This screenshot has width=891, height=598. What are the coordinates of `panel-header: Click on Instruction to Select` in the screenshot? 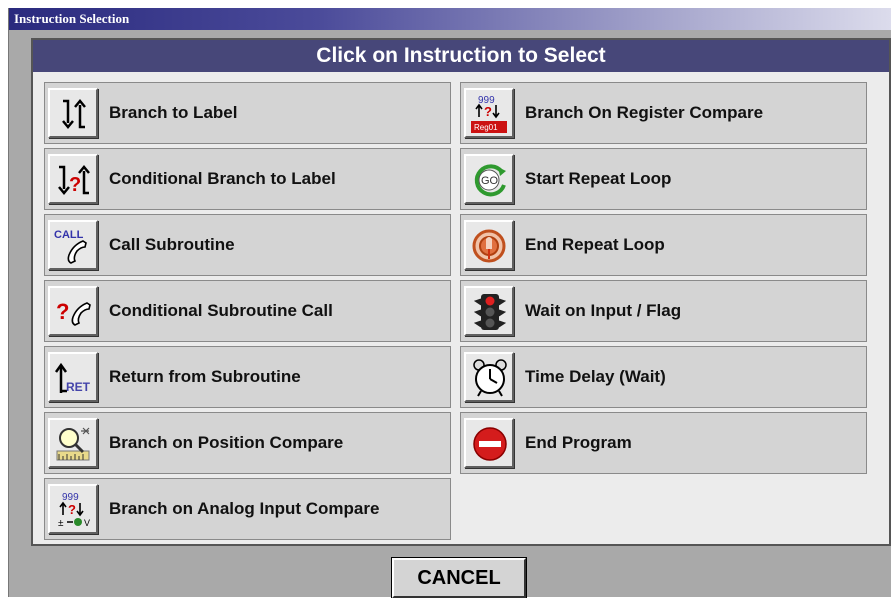 It's located at (461, 56).